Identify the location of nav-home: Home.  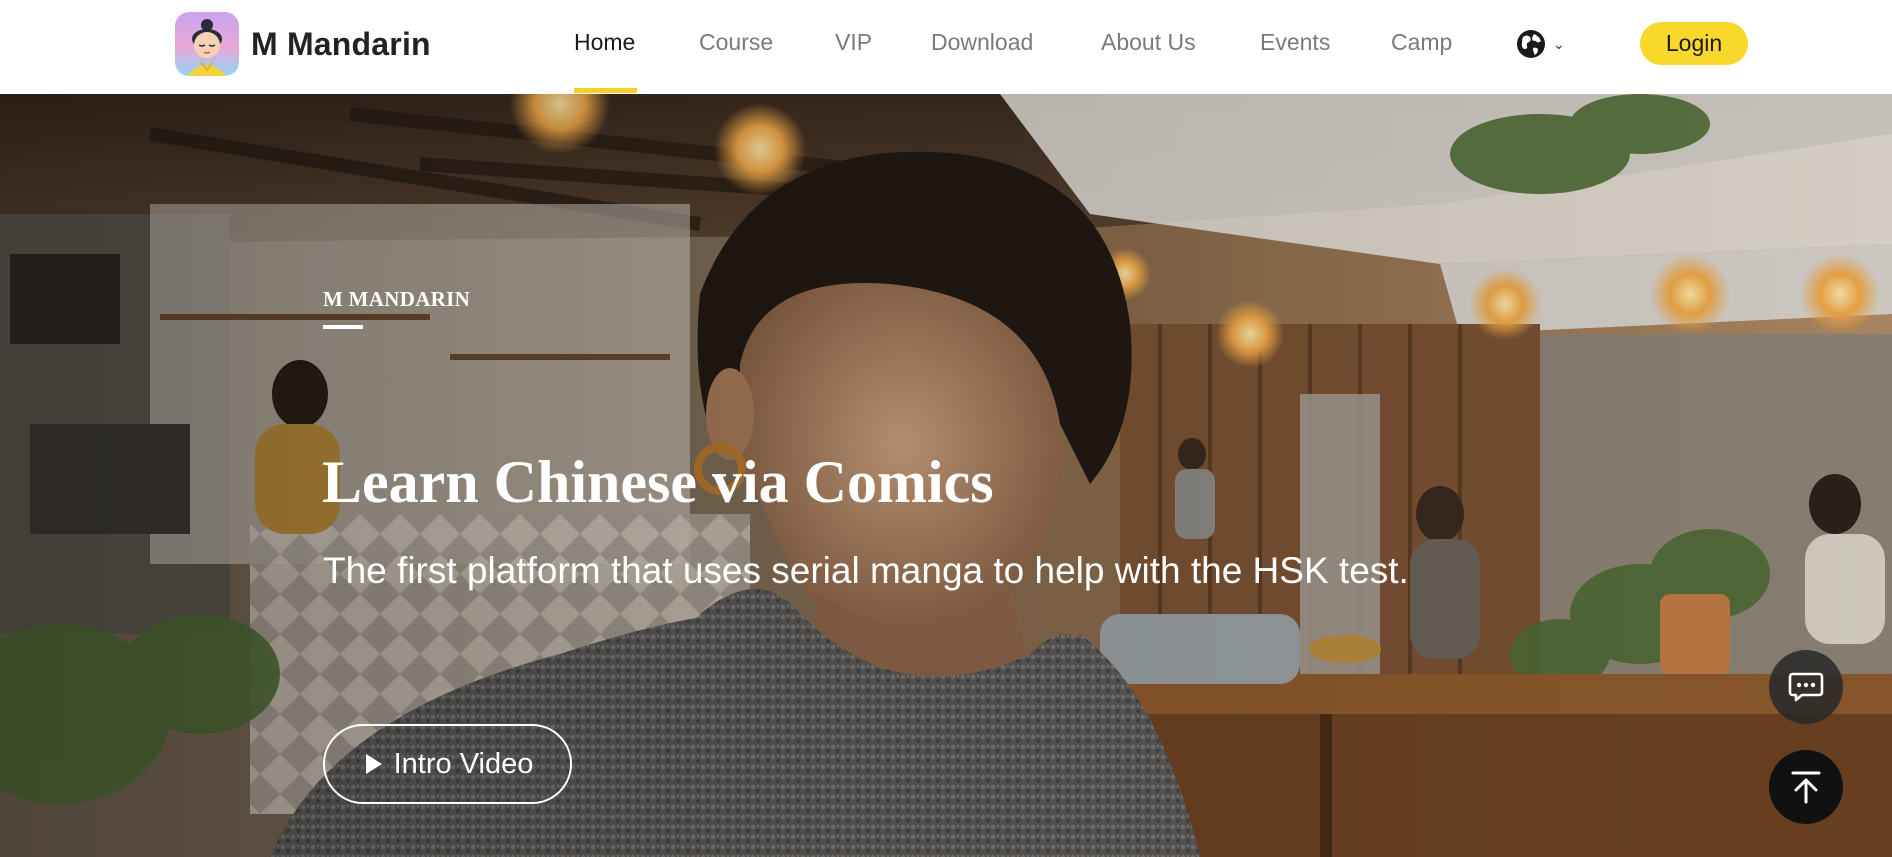
(604, 42).